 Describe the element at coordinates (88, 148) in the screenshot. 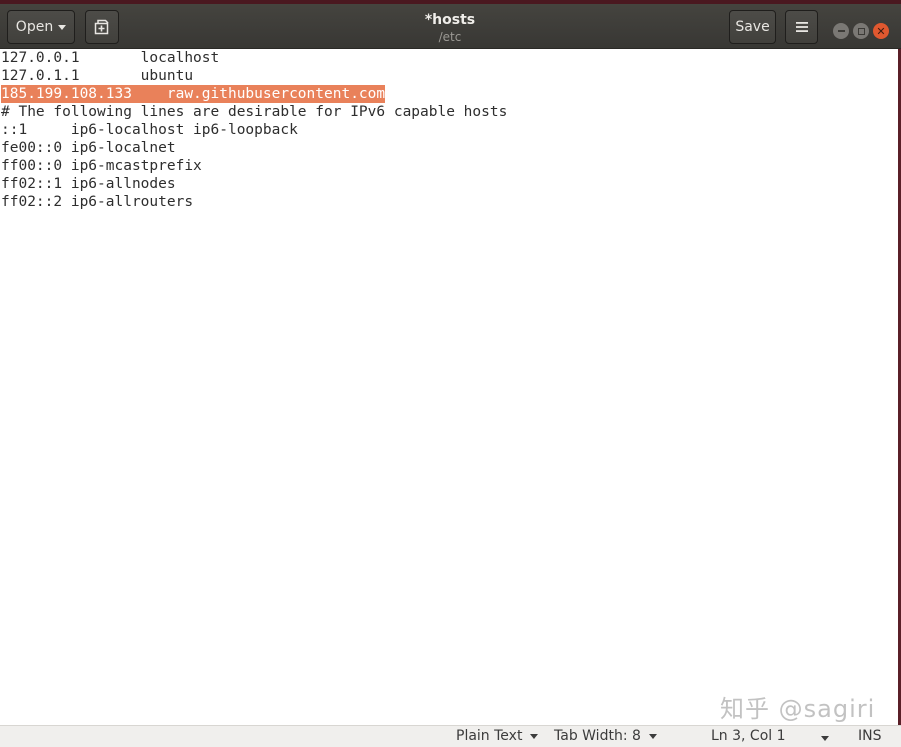

I see `editor-line-6: fe00::0 ip6-localnet` at that location.